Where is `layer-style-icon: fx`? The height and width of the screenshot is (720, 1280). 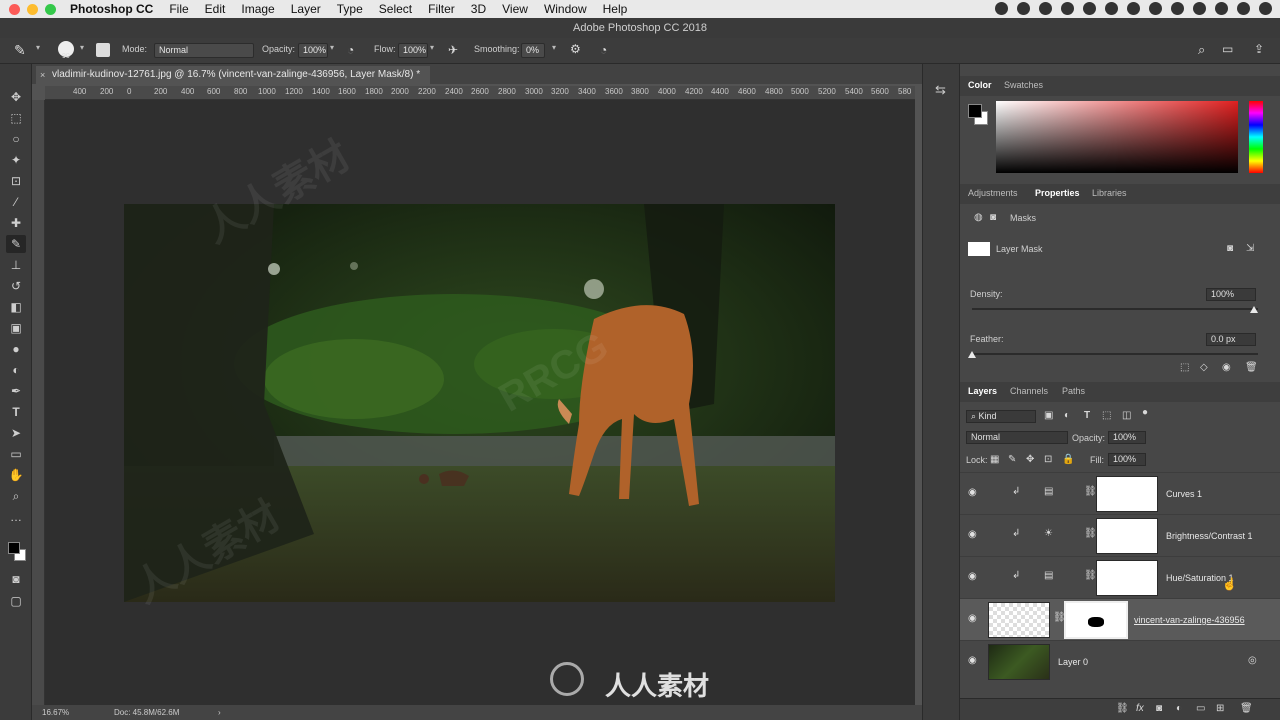
layer-style-icon: fx is located at coordinates (1140, 708).